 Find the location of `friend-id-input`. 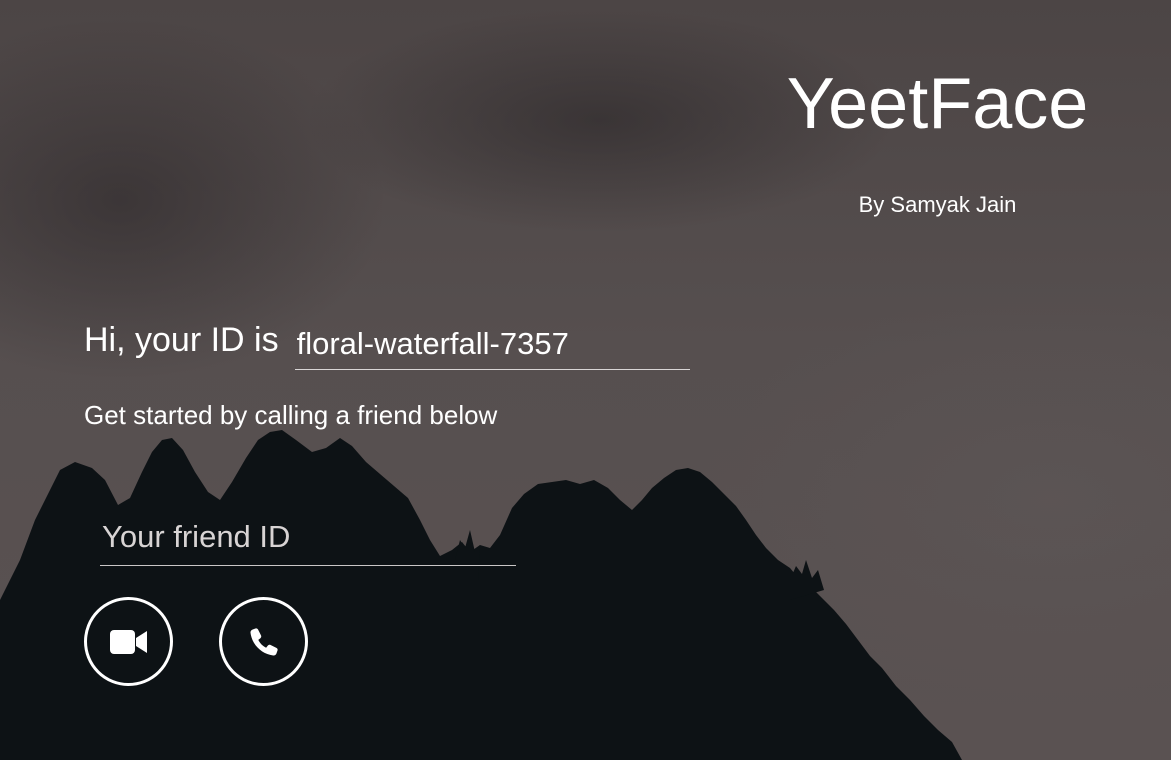

friend-id-input is located at coordinates (308, 537).